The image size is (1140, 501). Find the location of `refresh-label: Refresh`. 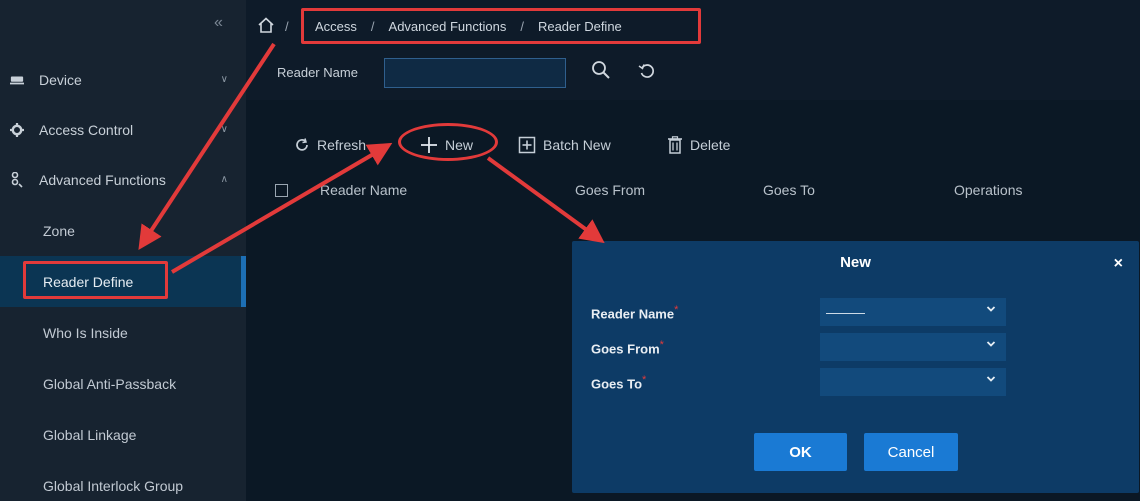

refresh-label: Refresh is located at coordinates (342, 145).